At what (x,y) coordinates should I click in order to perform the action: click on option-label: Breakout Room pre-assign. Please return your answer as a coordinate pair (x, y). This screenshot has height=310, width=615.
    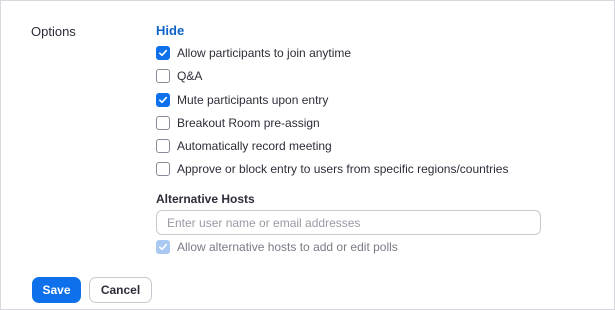
    Looking at the image, I should click on (248, 123).